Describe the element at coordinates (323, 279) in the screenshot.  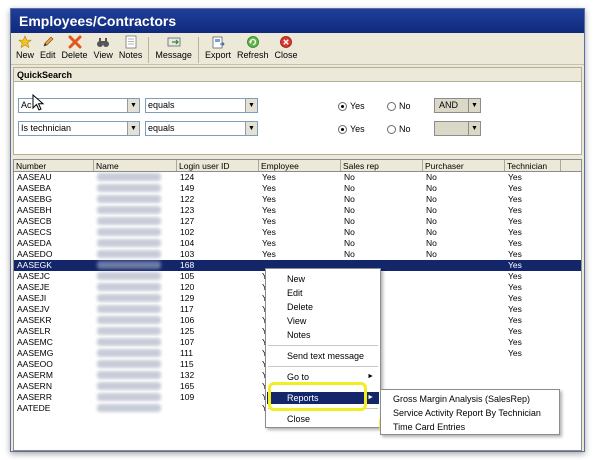
I see `menu-item-new: New` at that location.